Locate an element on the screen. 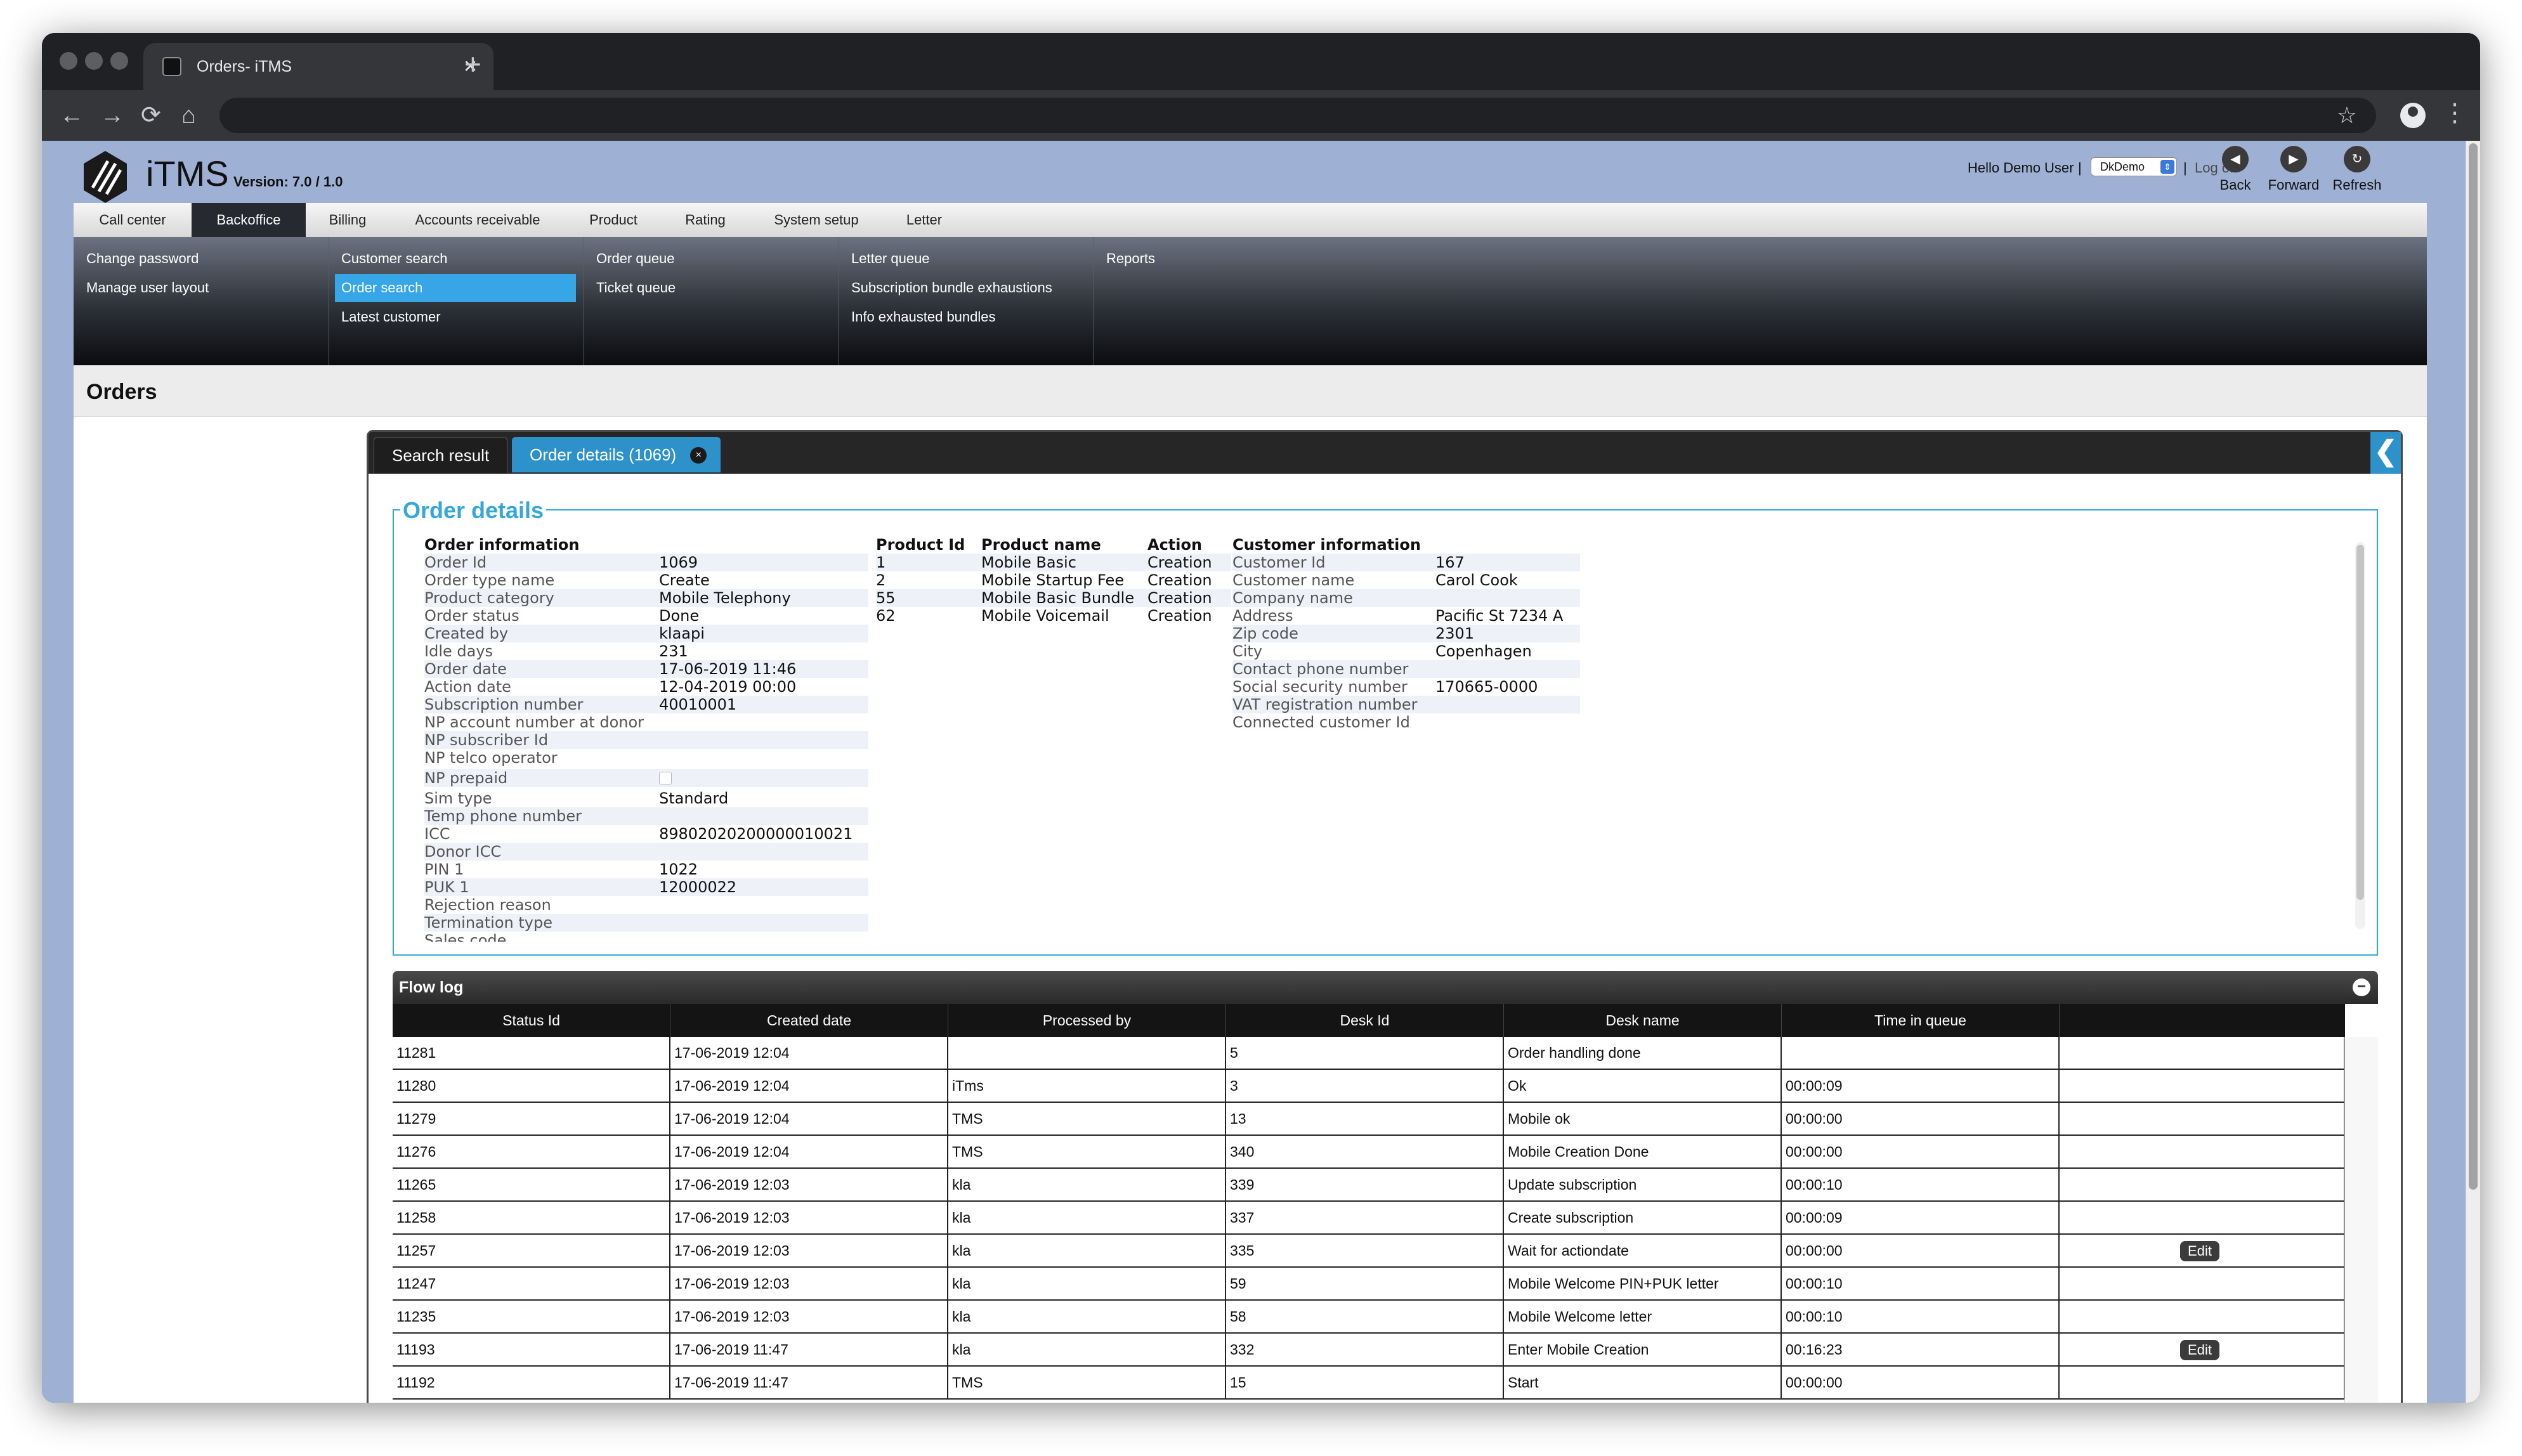  info-row: Connected customer Id is located at coordinates (1321, 722).